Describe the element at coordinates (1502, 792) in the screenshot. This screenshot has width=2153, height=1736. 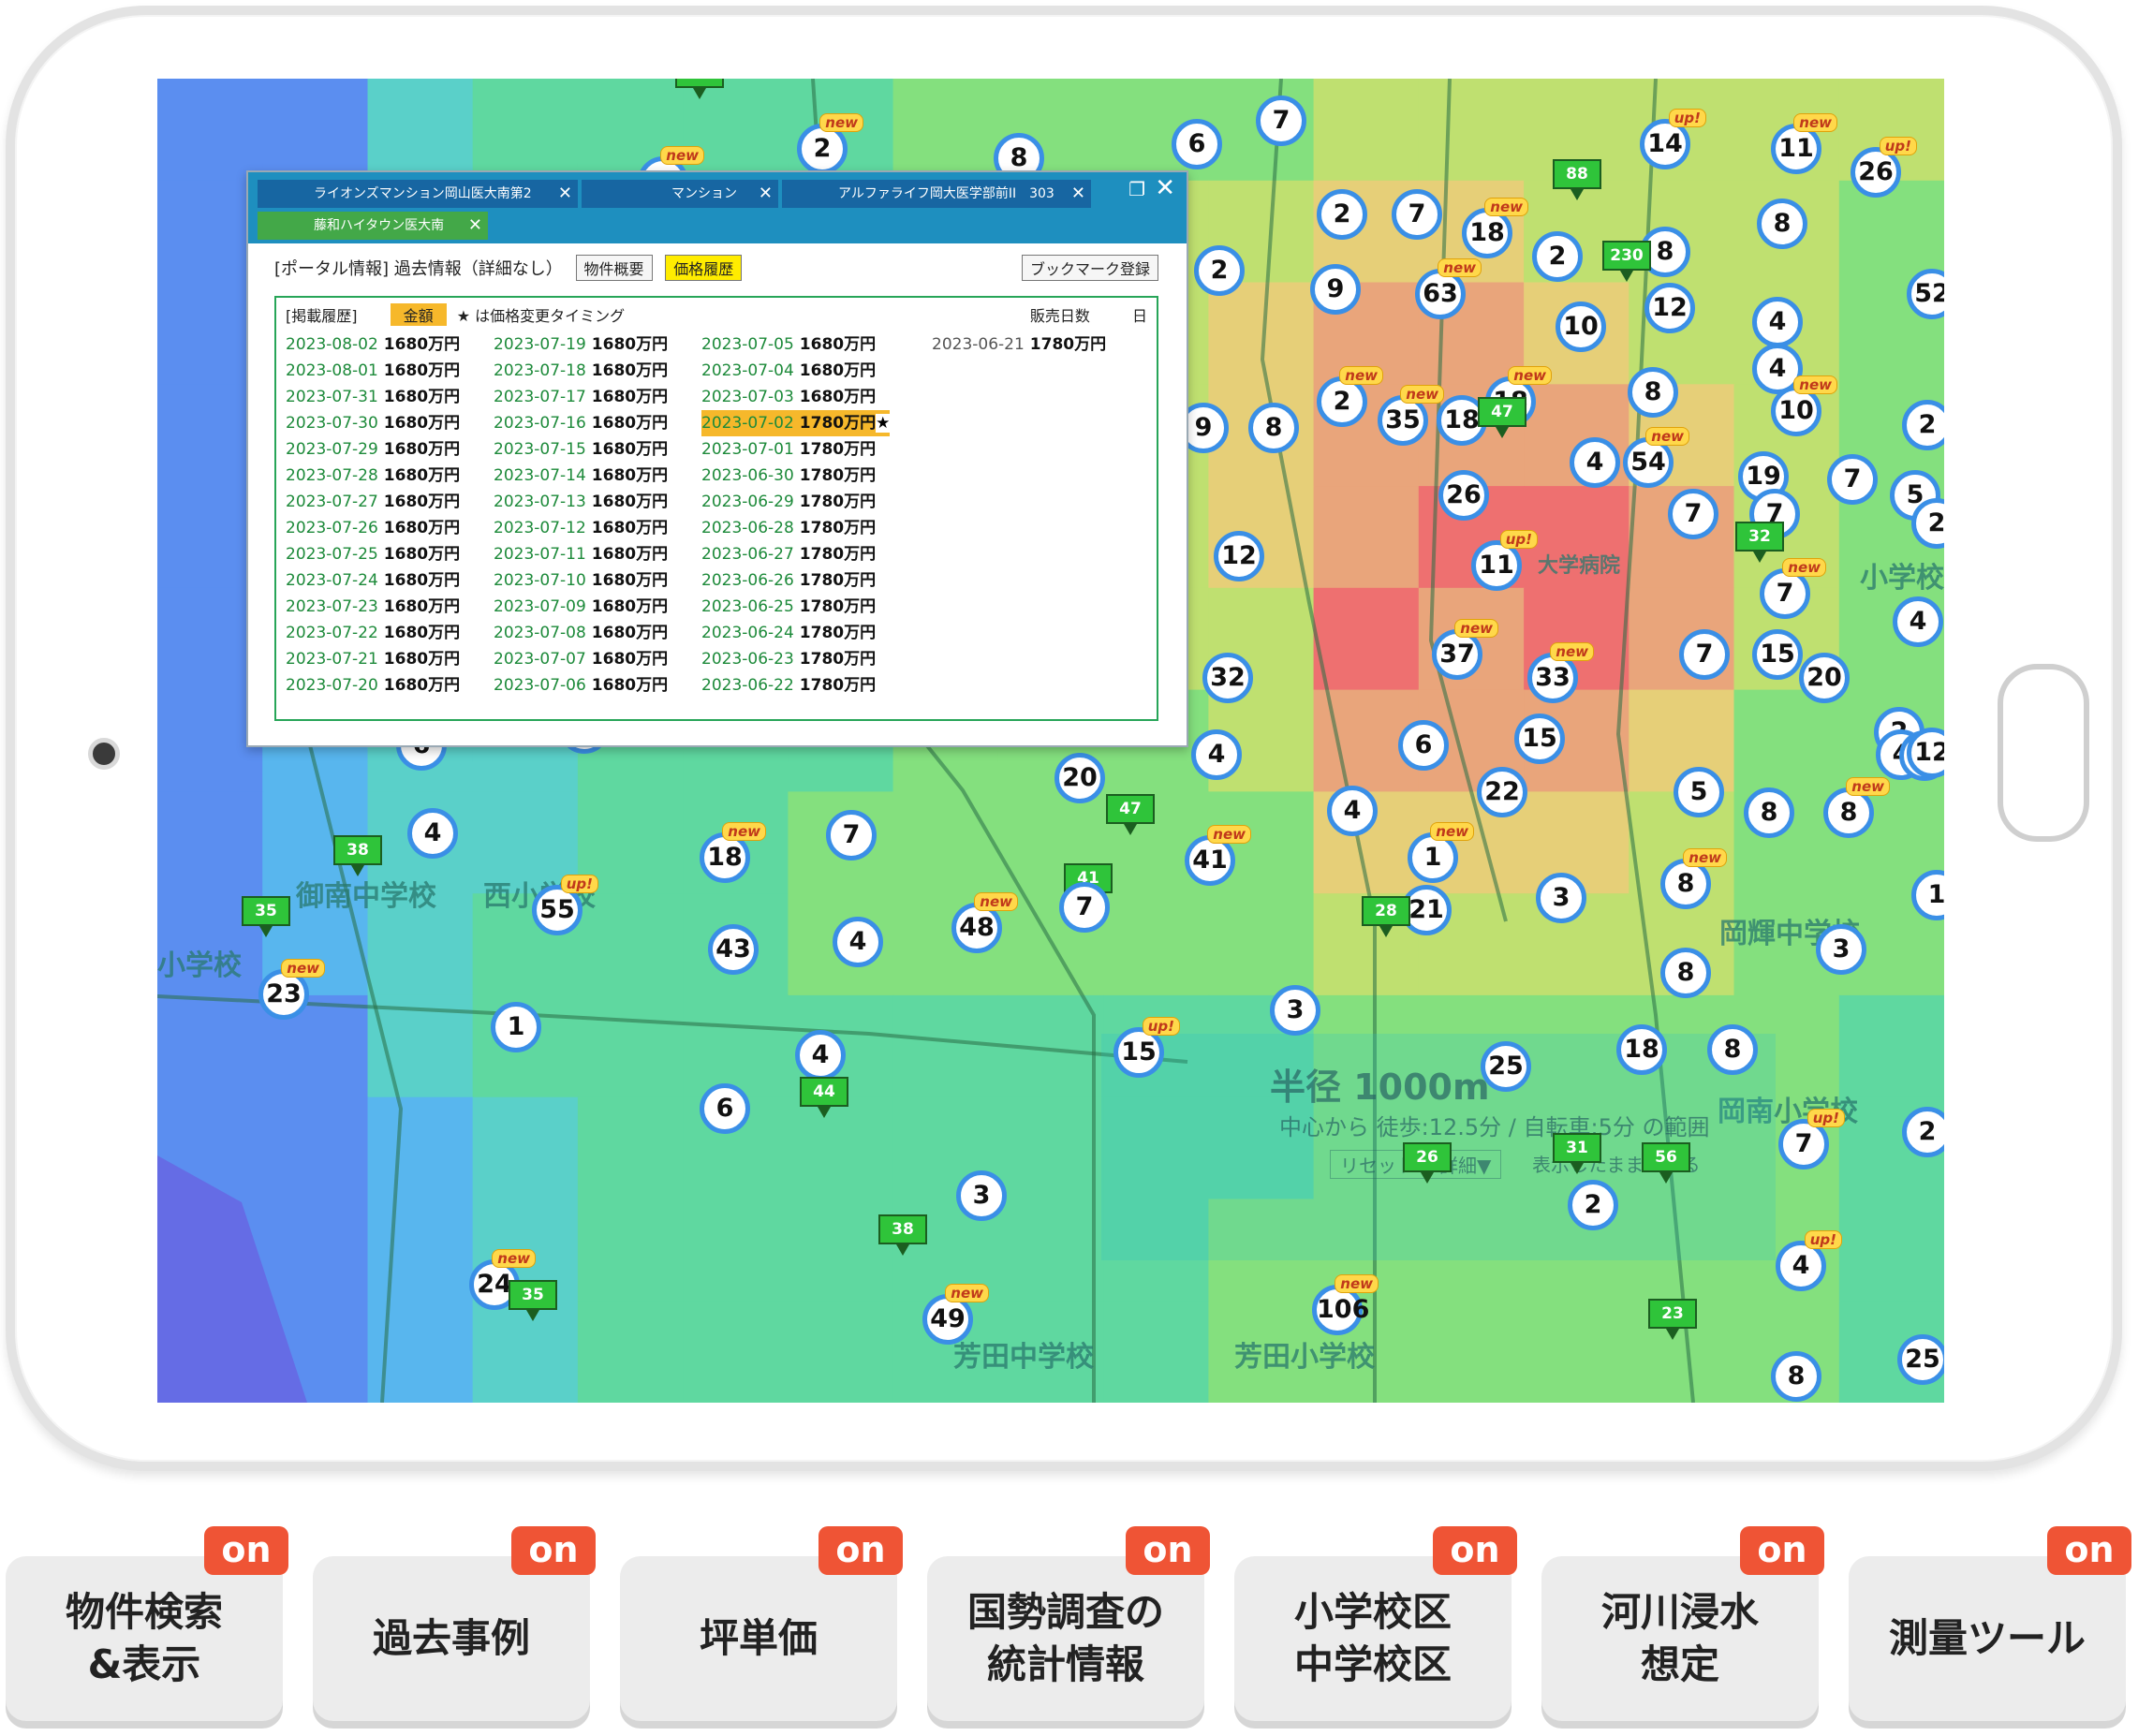
I see `property-marker: 22` at that location.